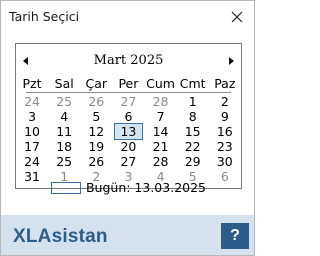 Image resolution: width=320 pixels, height=256 pixels. I want to click on week-row: 10 11 12 13 14 15 16, so click(128, 131).